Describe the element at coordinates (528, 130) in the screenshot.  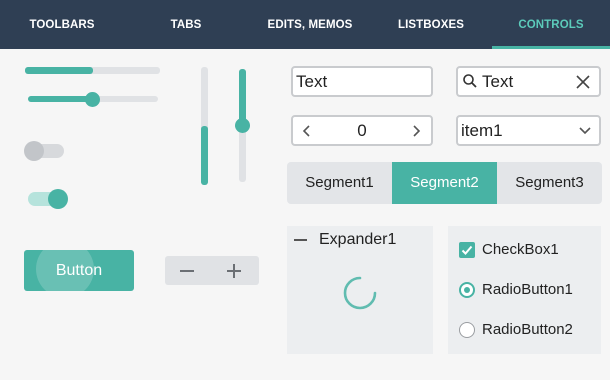
I see `combo-box: item1` at that location.